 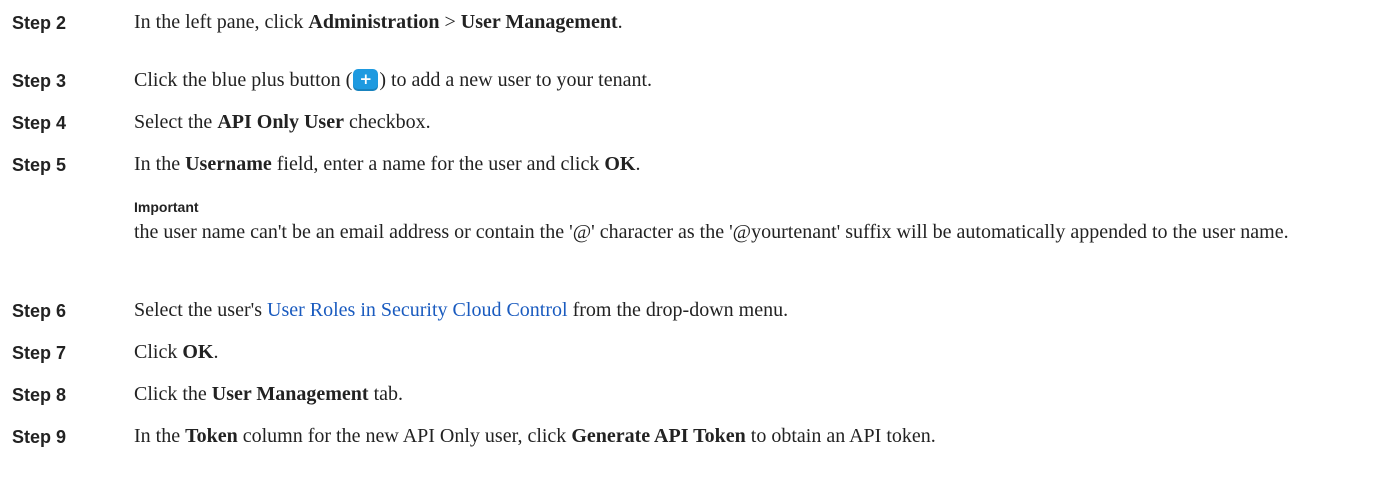 I want to click on step-4-label: Step 4, so click(x=39, y=123).